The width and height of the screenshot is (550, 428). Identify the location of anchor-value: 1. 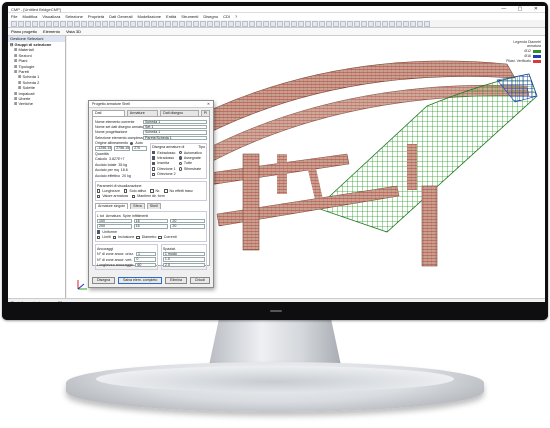
(146, 254).